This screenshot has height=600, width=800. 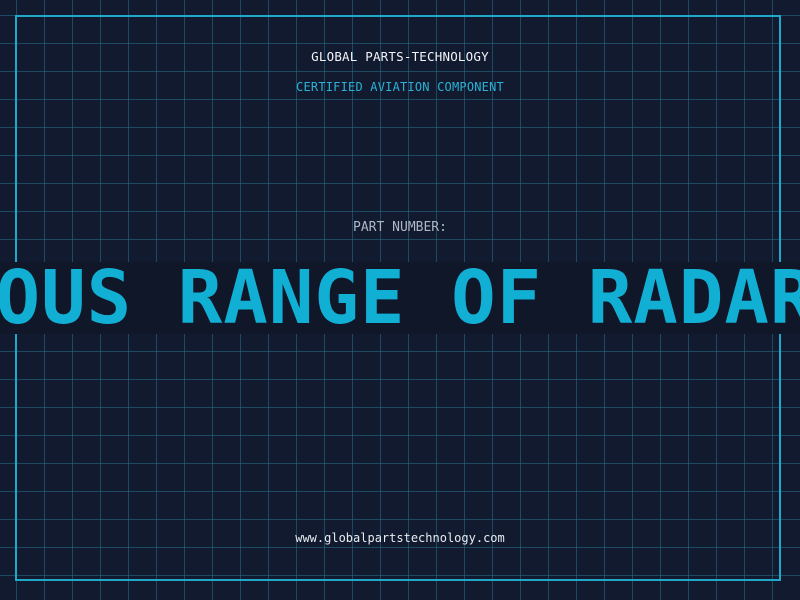 I want to click on website-url: www.globalpartstechnology.com, so click(x=400, y=538).